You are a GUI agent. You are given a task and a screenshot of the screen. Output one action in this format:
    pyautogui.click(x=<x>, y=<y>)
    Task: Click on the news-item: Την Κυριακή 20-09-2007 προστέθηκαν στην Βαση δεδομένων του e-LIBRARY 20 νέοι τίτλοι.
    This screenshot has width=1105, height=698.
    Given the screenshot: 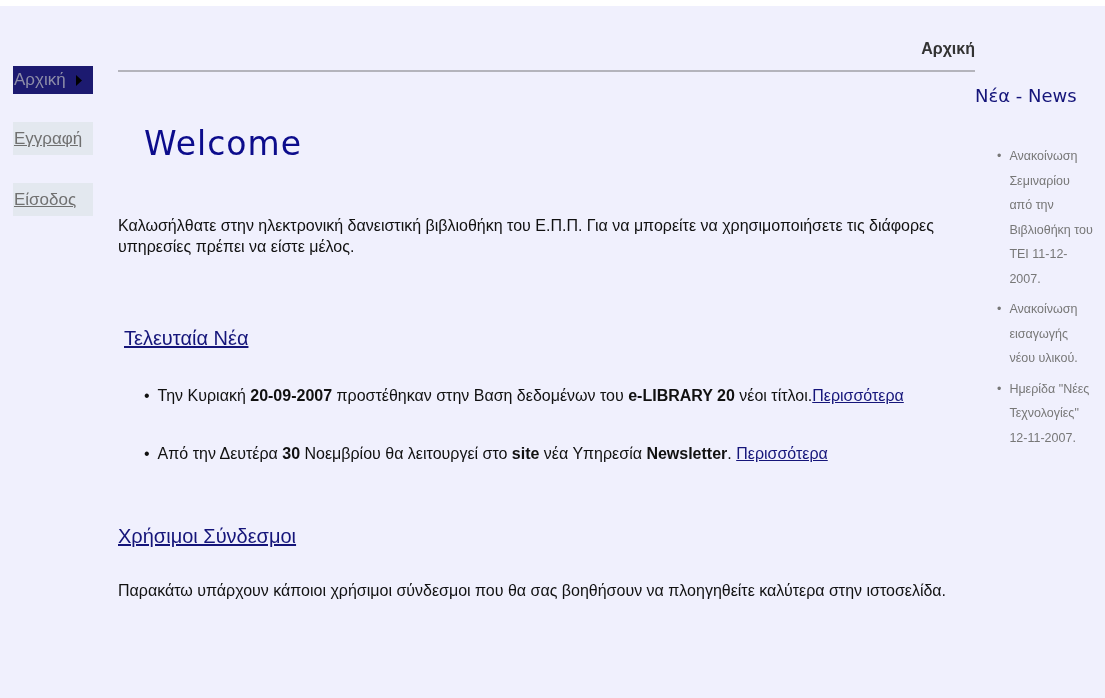 What is the action you would take?
    pyautogui.click(x=485, y=395)
    